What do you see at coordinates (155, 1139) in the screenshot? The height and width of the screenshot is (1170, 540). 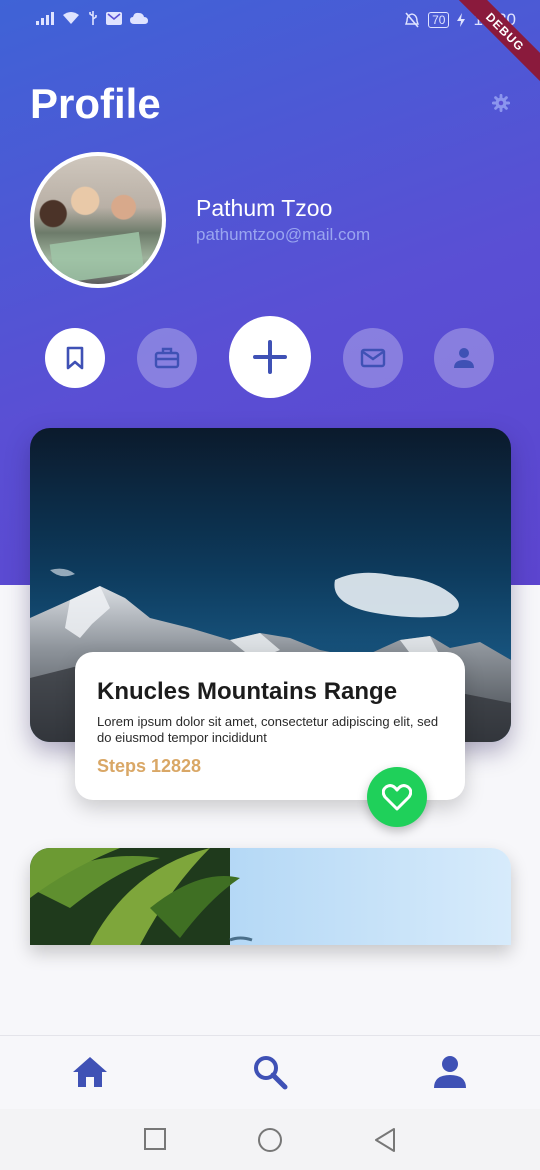 I see `recents-icon` at bounding box center [155, 1139].